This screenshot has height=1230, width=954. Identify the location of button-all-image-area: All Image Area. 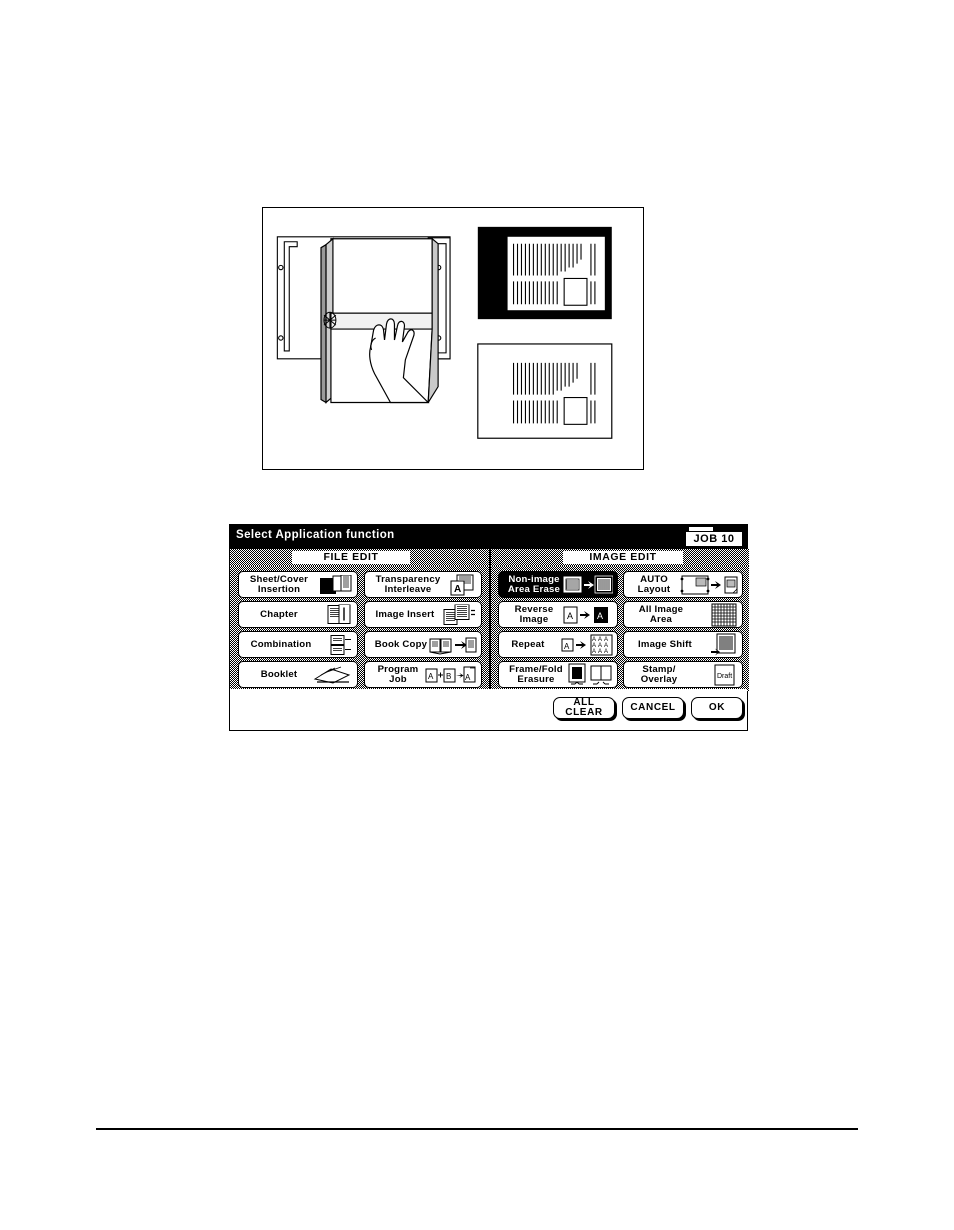
(683, 614).